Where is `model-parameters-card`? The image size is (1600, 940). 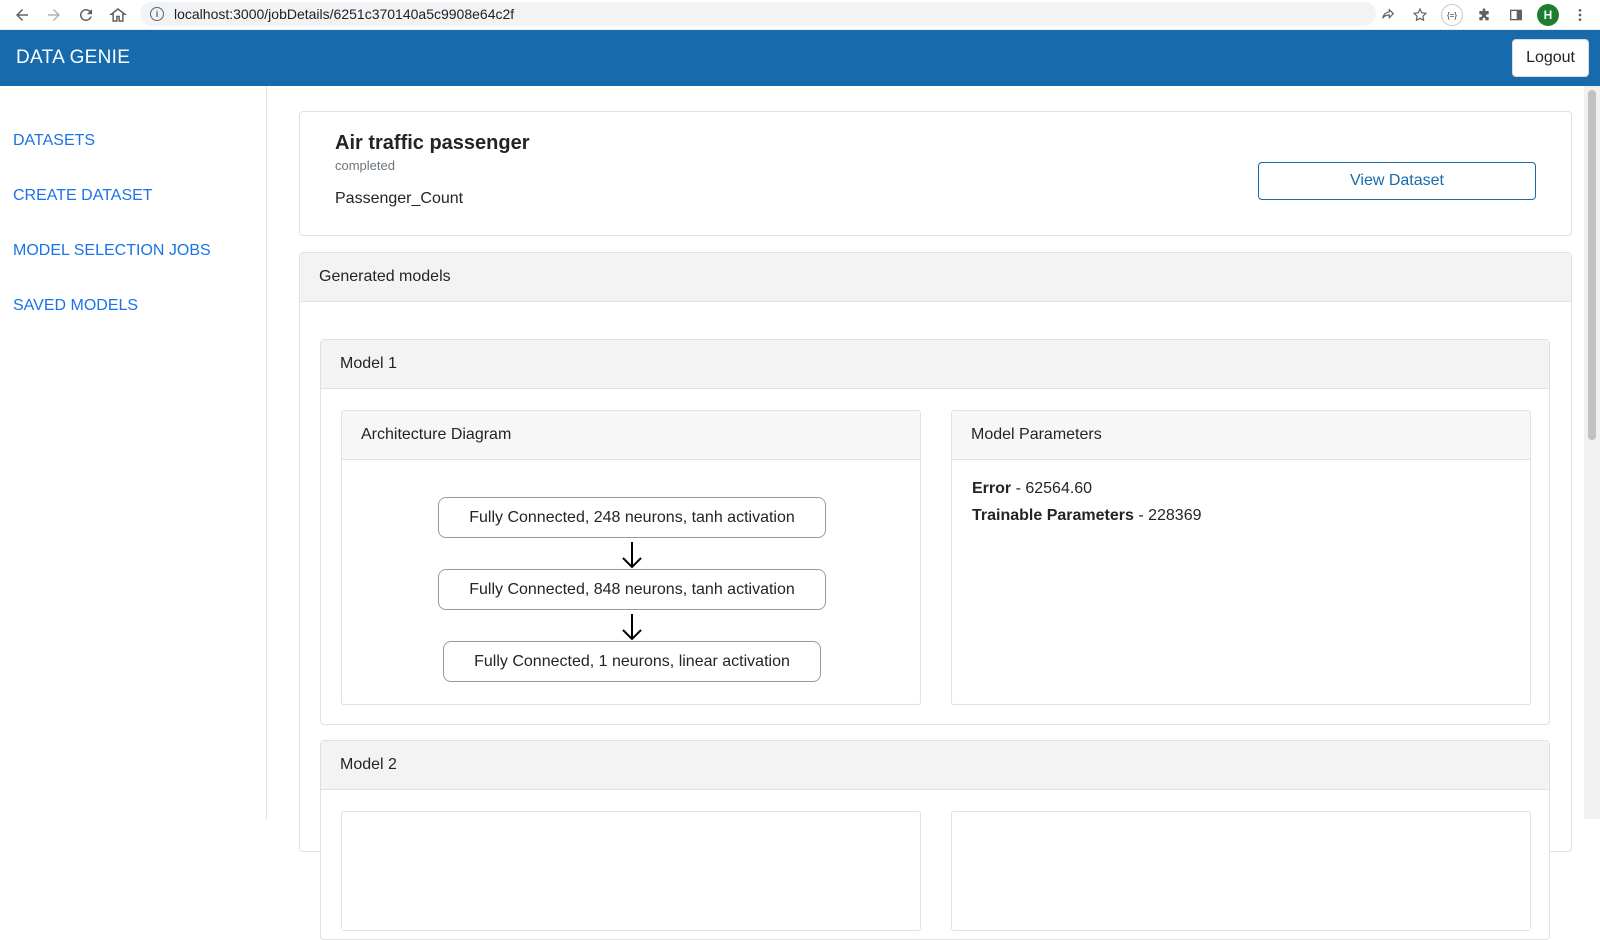 model-parameters-card is located at coordinates (1241, 871).